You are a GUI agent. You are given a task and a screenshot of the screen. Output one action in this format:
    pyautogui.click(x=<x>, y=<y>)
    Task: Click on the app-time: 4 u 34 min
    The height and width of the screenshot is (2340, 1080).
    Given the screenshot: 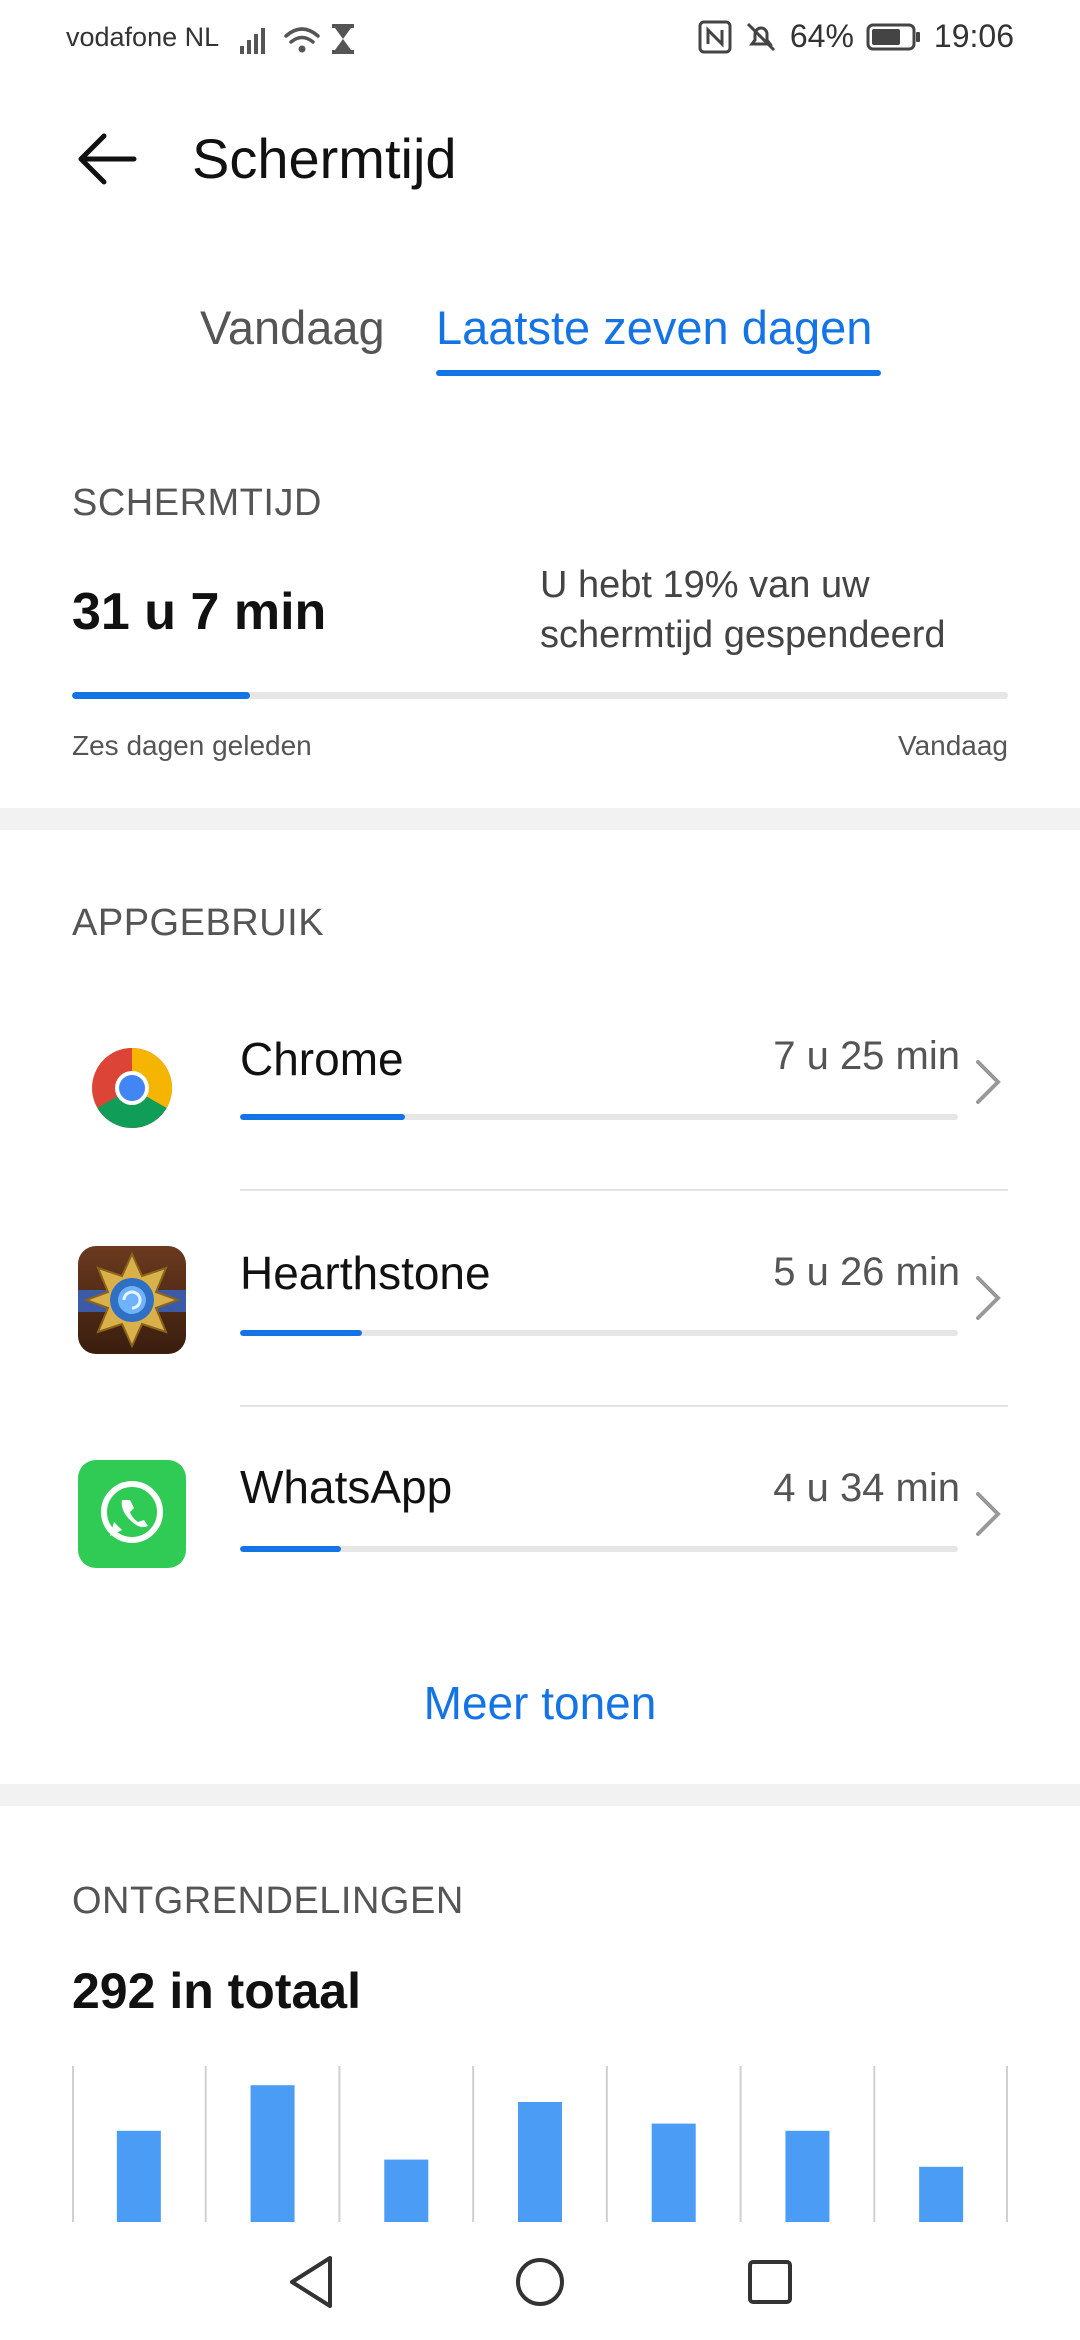 What is the action you would take?
    pyautogui.click(x=866, y=1488)
    